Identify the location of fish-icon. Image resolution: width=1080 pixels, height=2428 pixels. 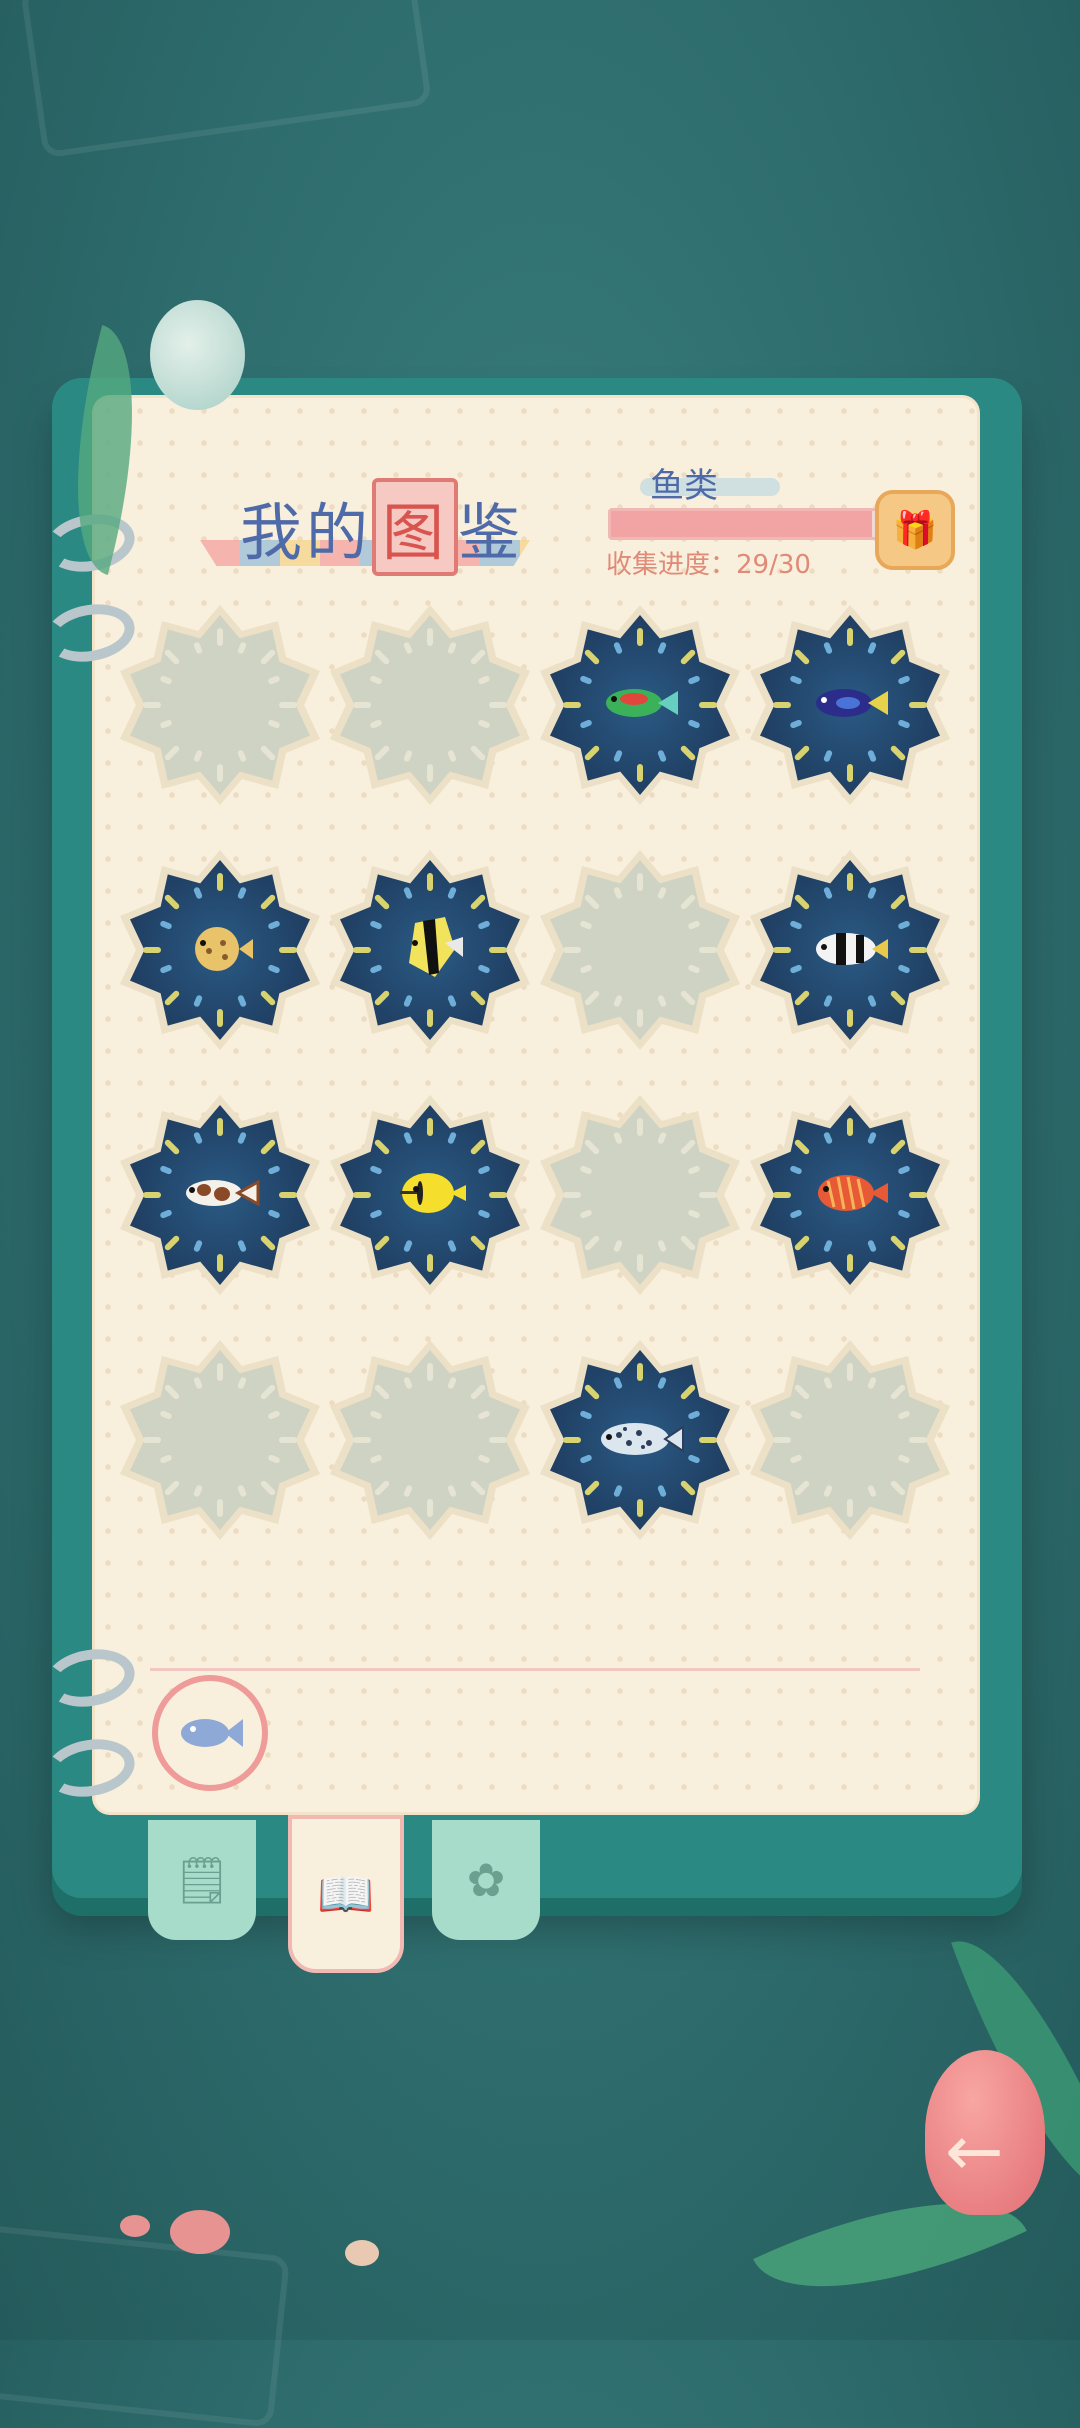
(212, 1733).